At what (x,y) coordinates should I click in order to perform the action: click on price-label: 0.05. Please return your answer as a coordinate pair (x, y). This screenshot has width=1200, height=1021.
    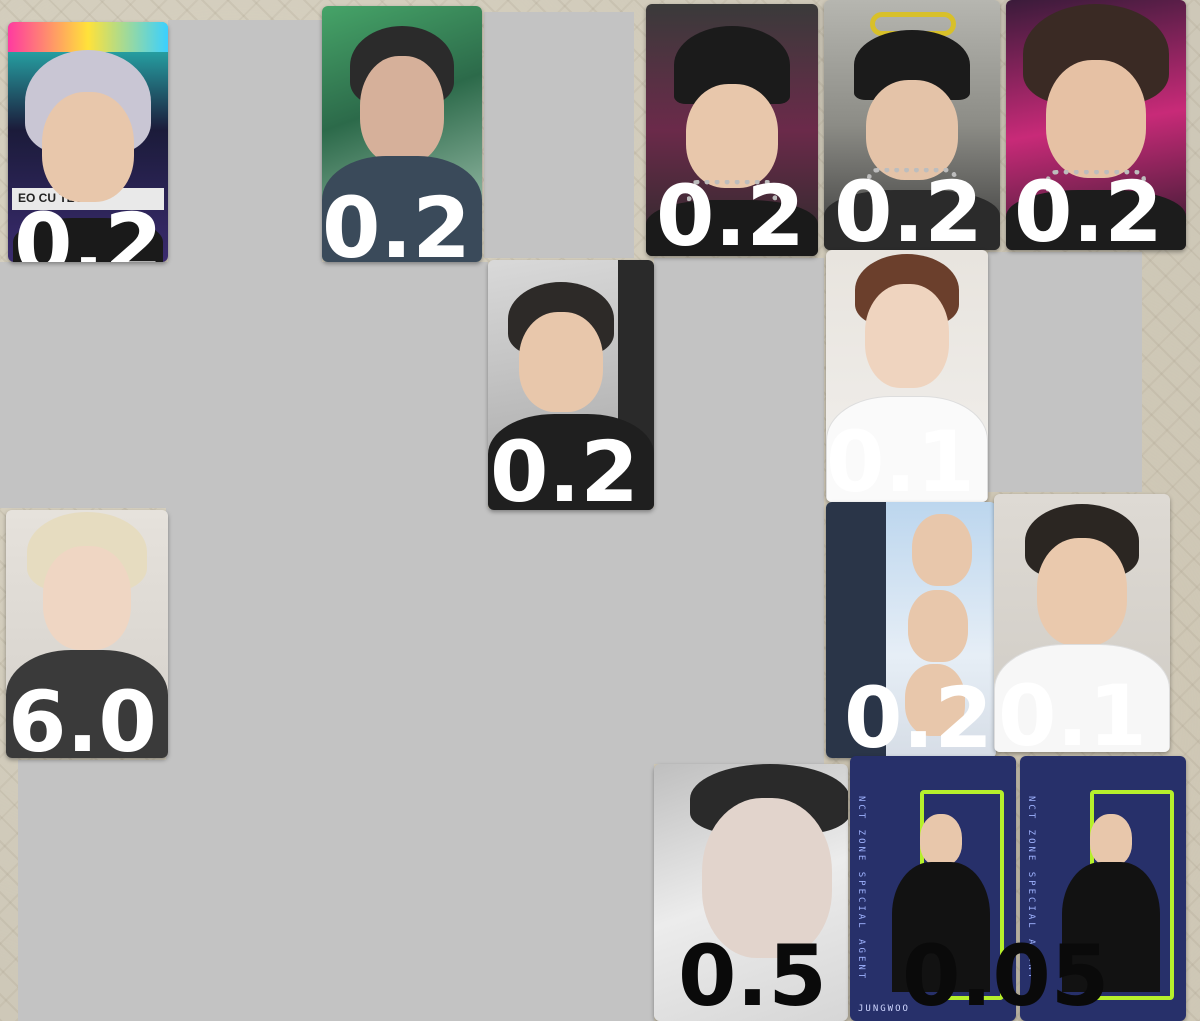
    Looking at the image, I should click on (1006, 974).